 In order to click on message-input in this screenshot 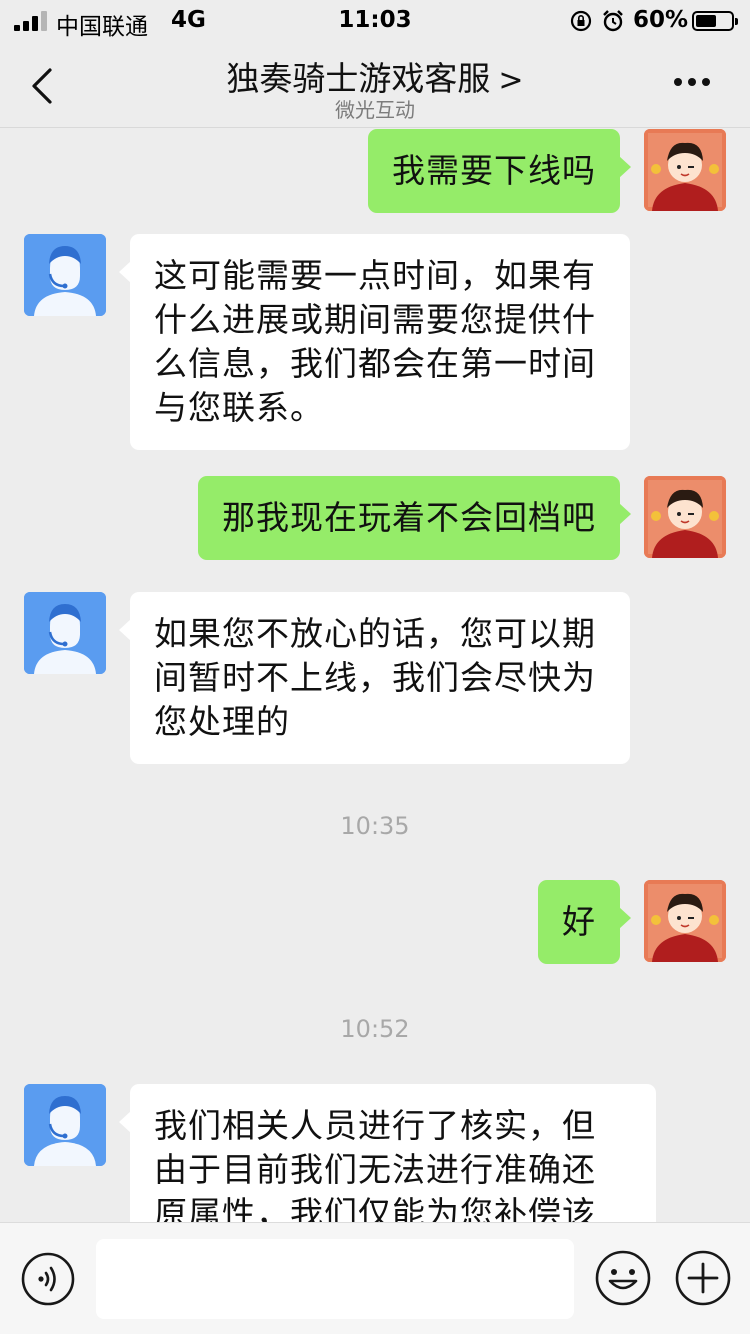, I will do `click(335, 1279)`.